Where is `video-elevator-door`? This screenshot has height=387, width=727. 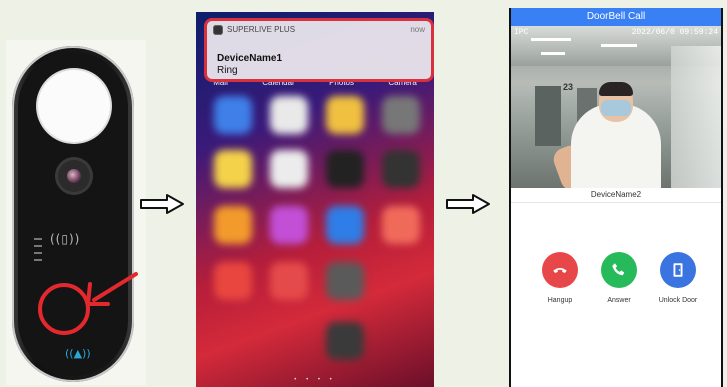
video-elevator-door is located at coordinates (548, 116).